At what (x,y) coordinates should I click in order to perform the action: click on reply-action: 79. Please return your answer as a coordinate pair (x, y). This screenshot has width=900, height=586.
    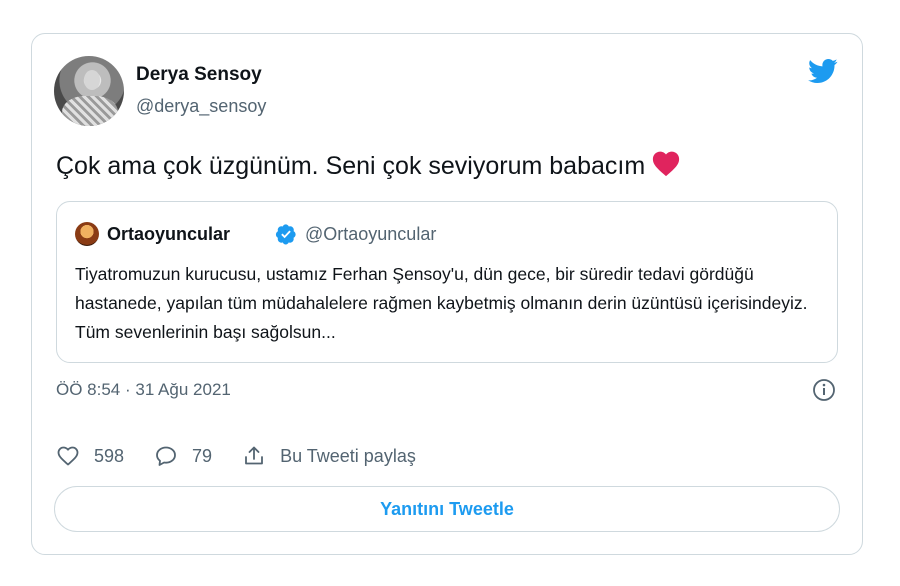
    Looking at the image, I should click on (183, 456).